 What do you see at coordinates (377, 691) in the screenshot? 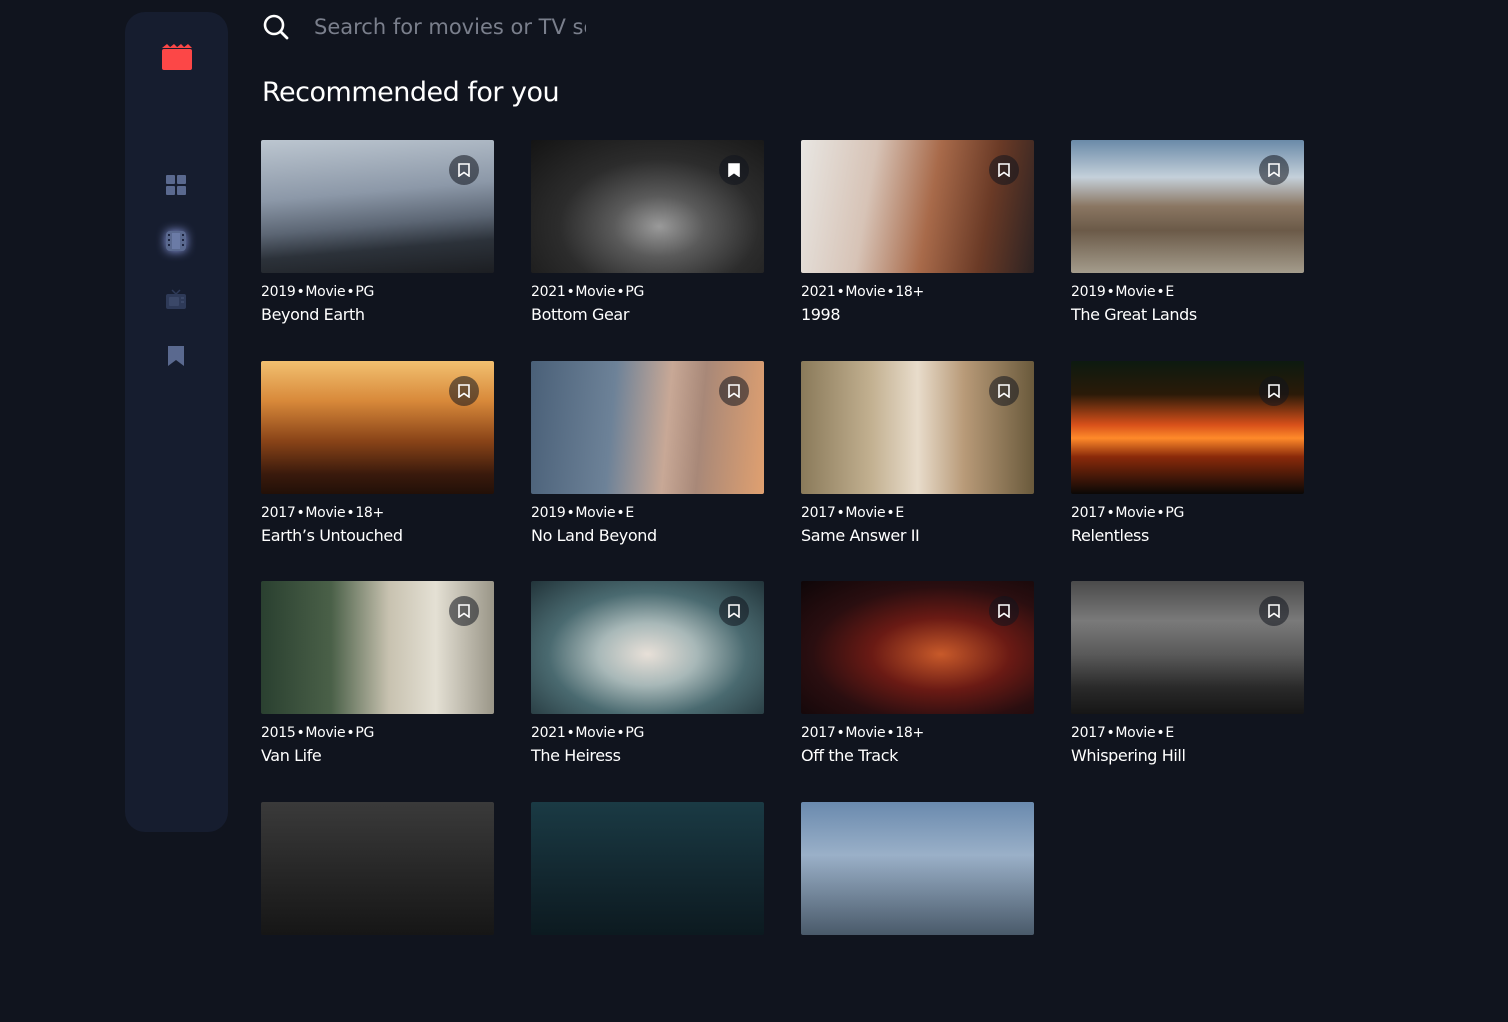
I see `movie-card: 2015•Movie•PG Van Life` at bounding box center [377, 691].